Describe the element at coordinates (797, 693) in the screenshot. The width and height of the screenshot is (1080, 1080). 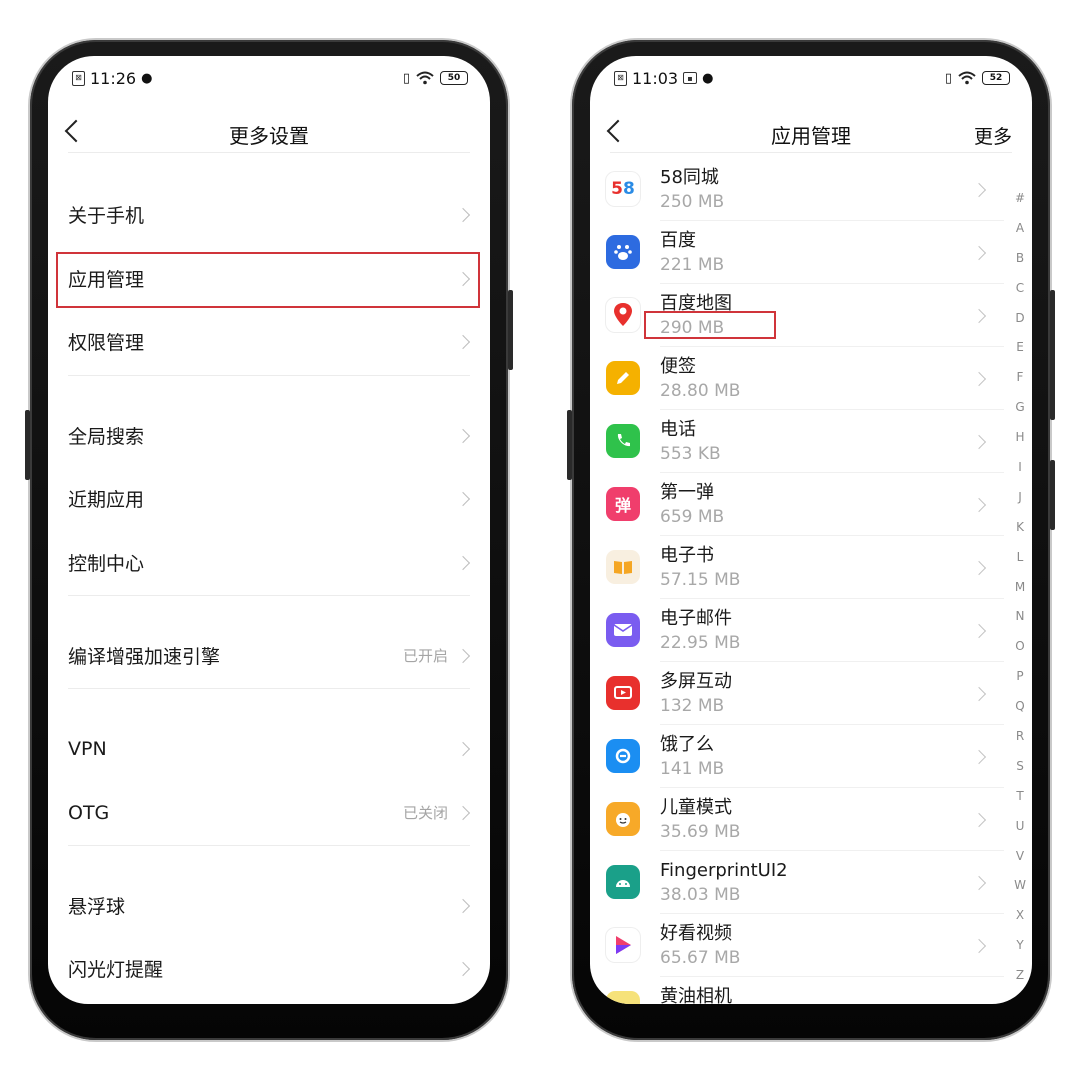
I see `app-row: 多屏互动 132 MB` at that location.